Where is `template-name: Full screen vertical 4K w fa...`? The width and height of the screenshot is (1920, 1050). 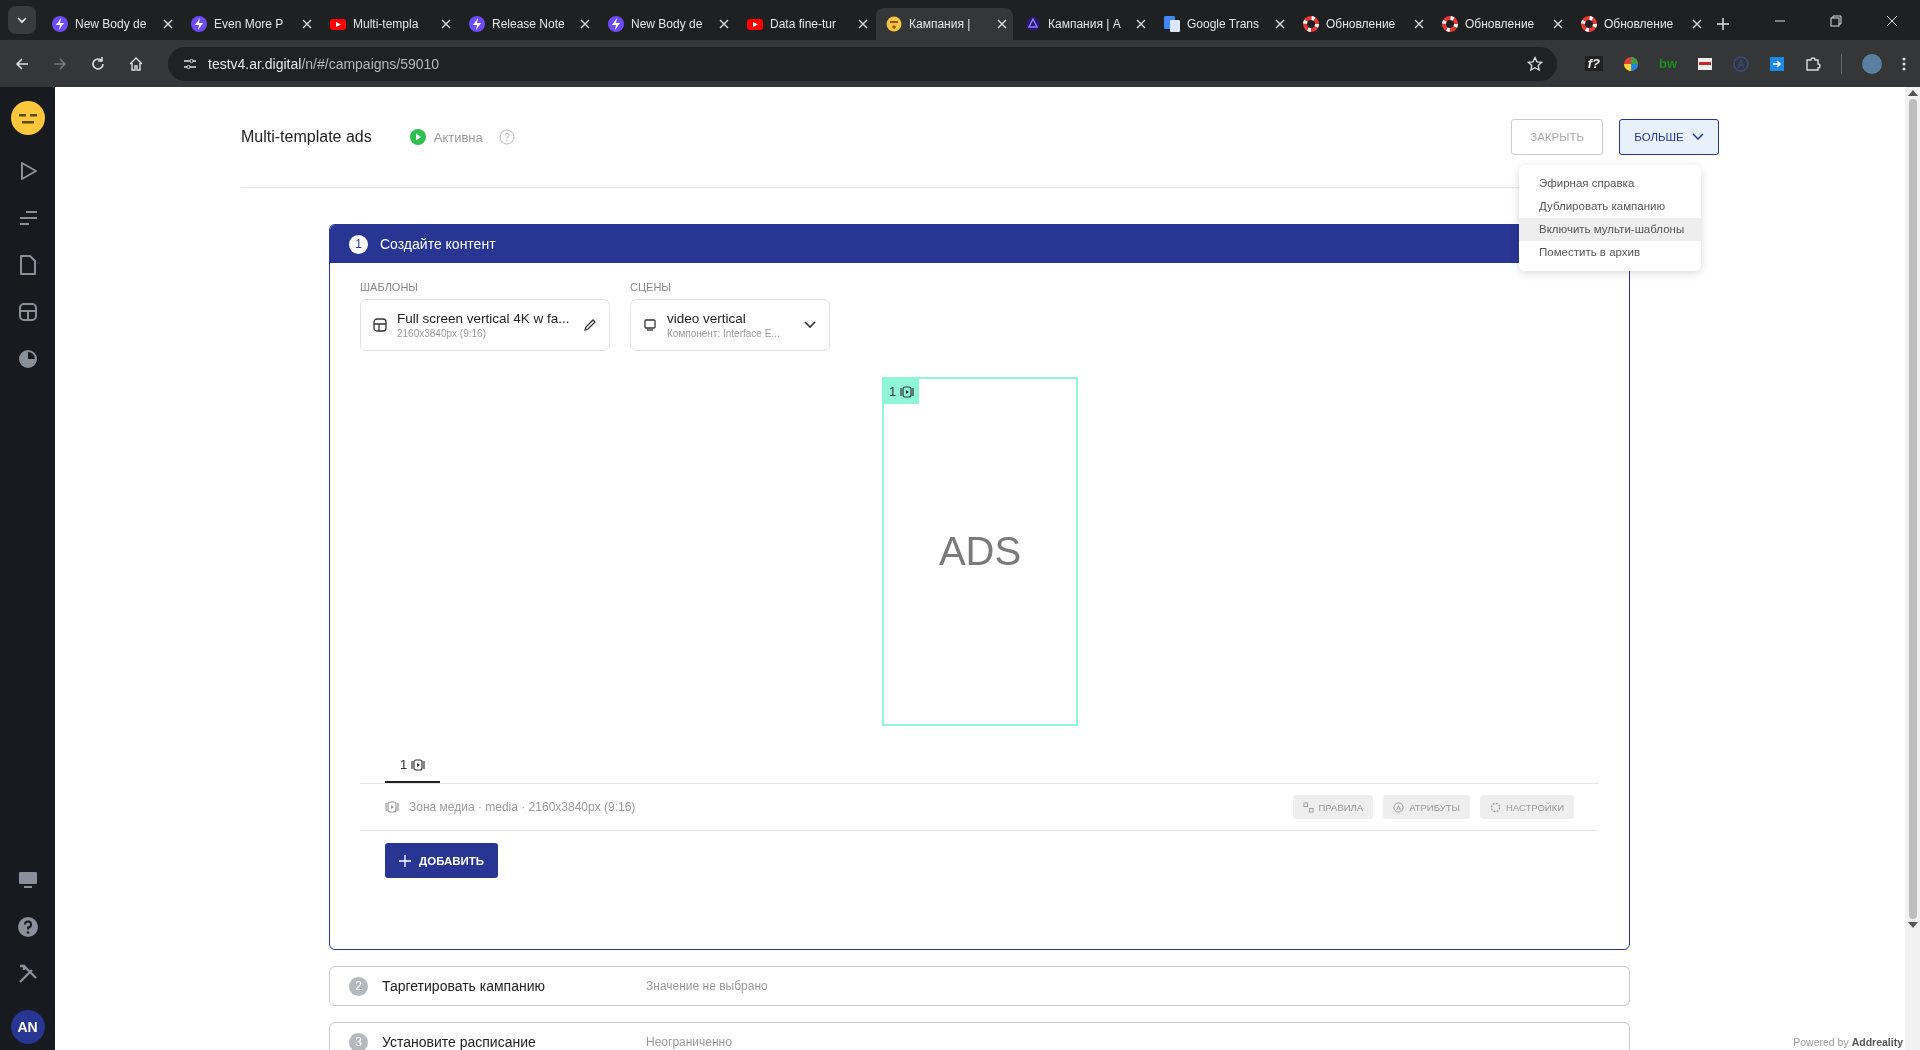 template-name: Full screen vertical 4K w fa... is located at coordinates (484, 318).